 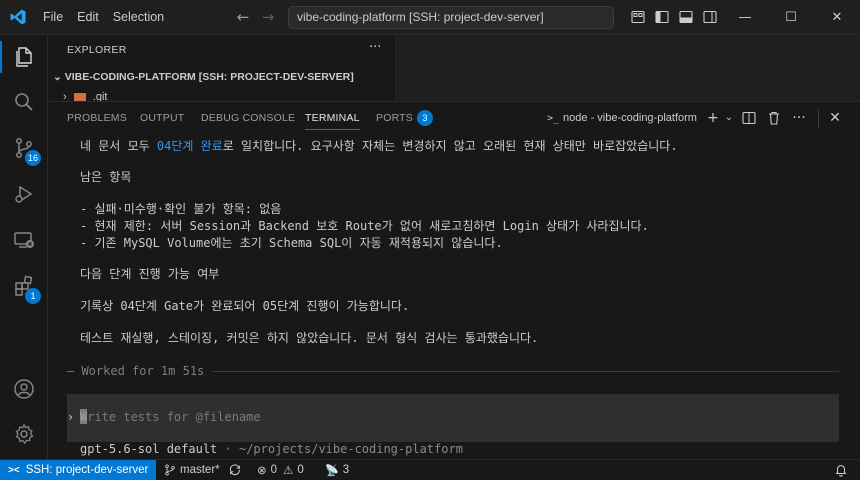 What do you see at coordinates (162, 118) in the screenshot?
I see `tab-output: OUTPUT` at bounding box center [162, 118].